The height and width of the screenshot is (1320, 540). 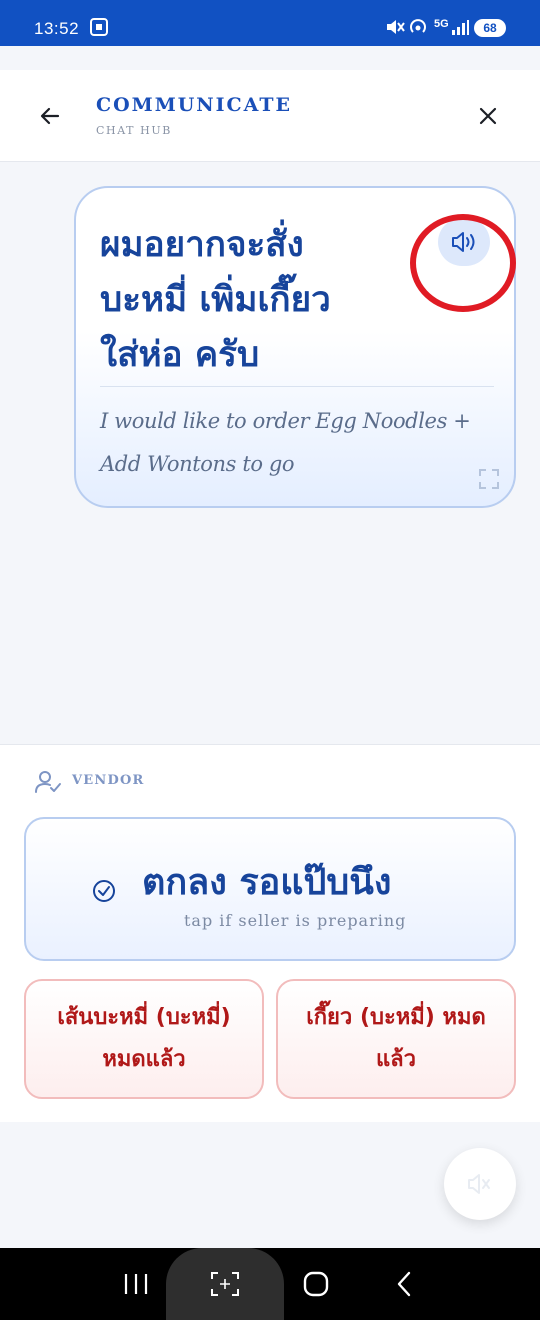 I want to click on navigation-bar, so click(x=270, y=1284).